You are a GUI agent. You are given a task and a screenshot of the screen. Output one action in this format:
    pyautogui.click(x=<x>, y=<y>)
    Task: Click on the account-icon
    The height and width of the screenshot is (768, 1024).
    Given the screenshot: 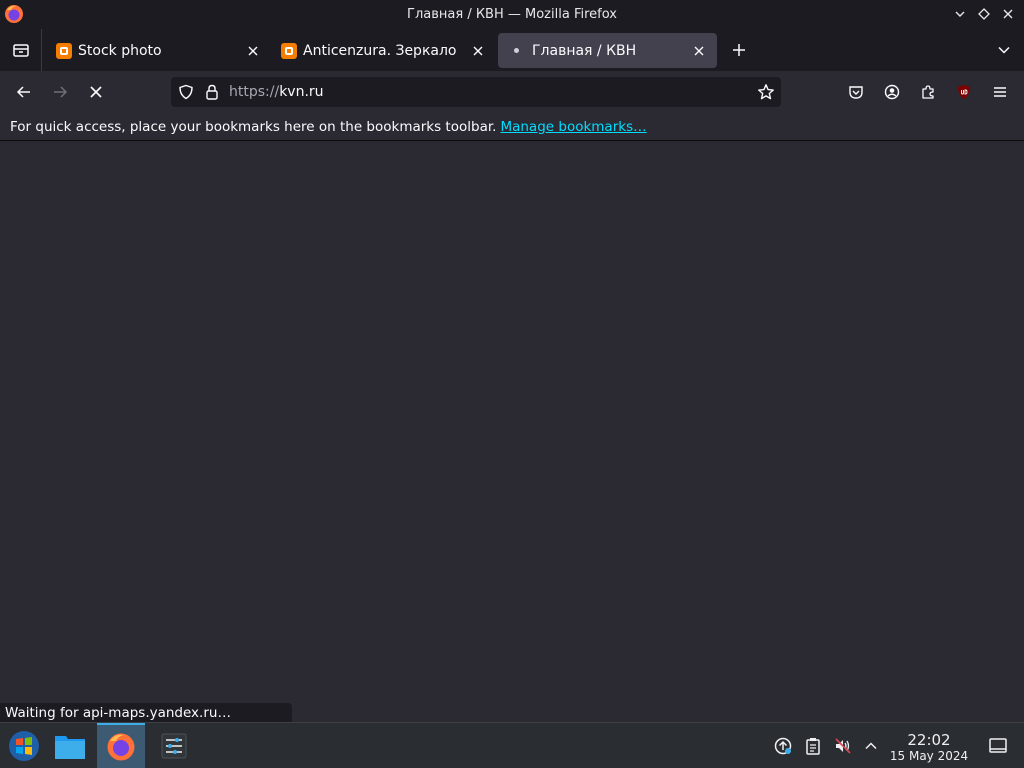 What is the action you would take?
    pyautogui.click(x=892, y=92)
    